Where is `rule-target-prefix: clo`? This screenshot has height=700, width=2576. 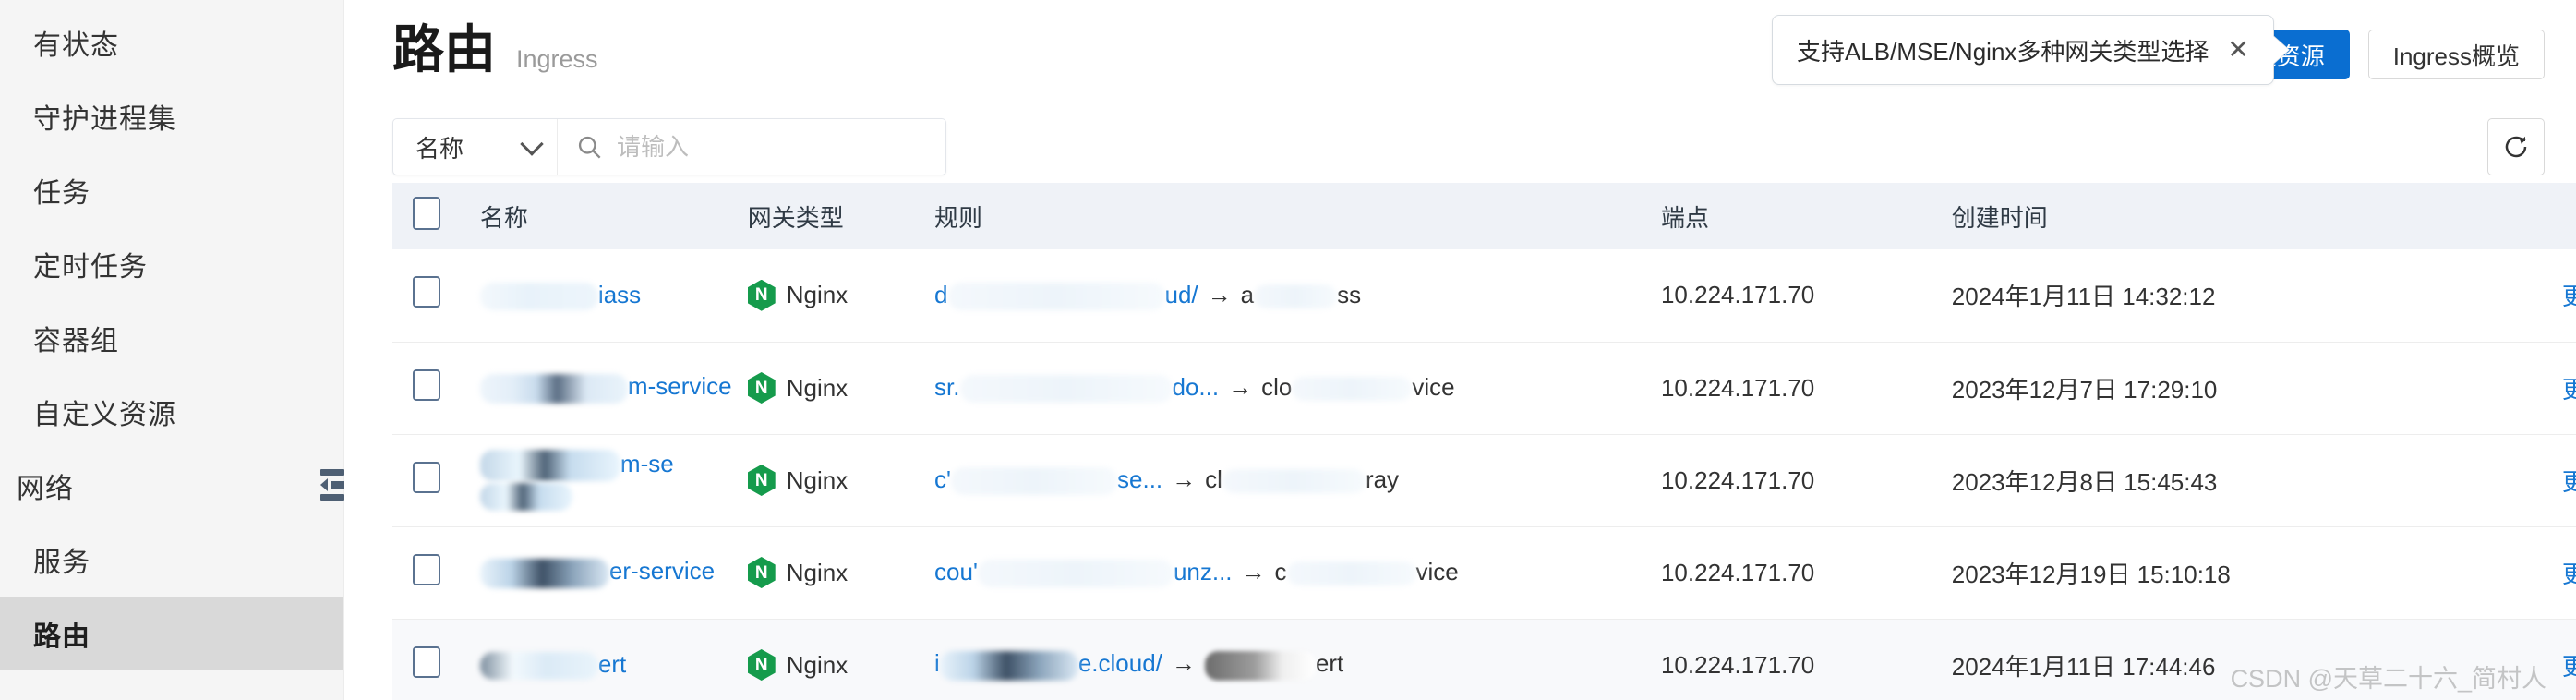 rule-target-prefix: clo is located at coordinates (1277, 387).